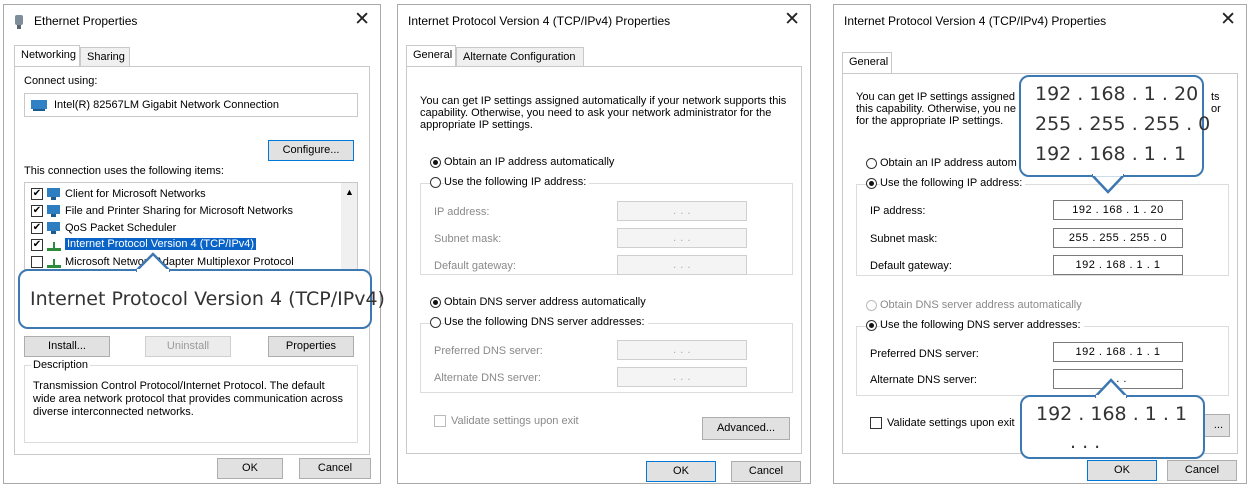  What do you see at coordinates (520, 56) in the screenshot?
I see `tab-alternate-configuration: Alternate Configuration` at bounding box center [520, 56].